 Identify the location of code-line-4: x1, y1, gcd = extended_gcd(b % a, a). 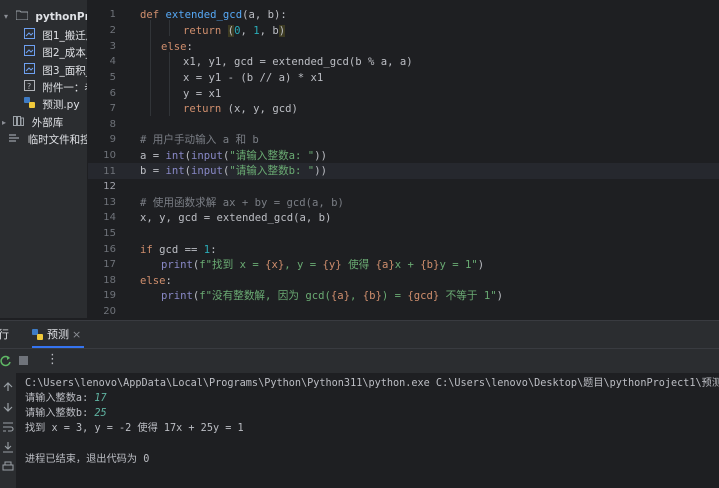
(298, 62).